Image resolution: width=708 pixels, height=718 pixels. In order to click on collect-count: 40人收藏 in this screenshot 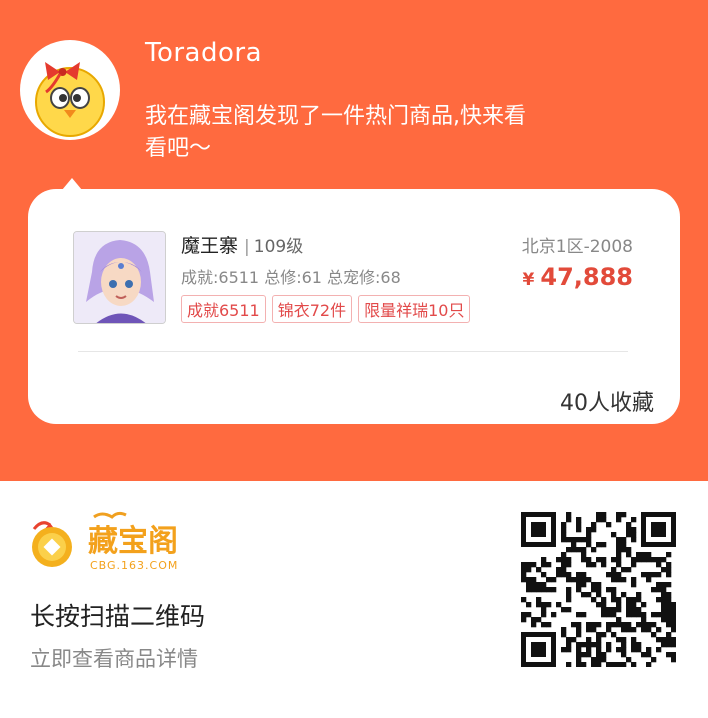, I will do `click(607, 403)`.